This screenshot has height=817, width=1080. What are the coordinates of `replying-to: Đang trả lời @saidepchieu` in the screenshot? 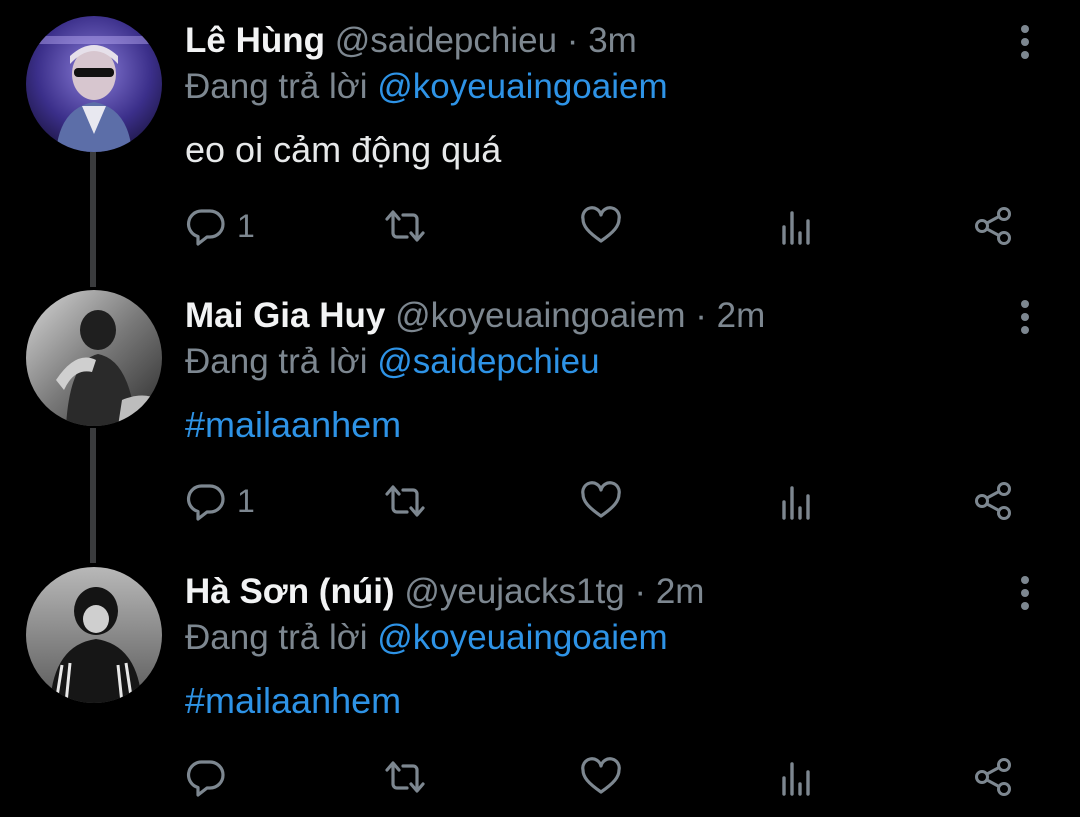 It's located at (392, 362).